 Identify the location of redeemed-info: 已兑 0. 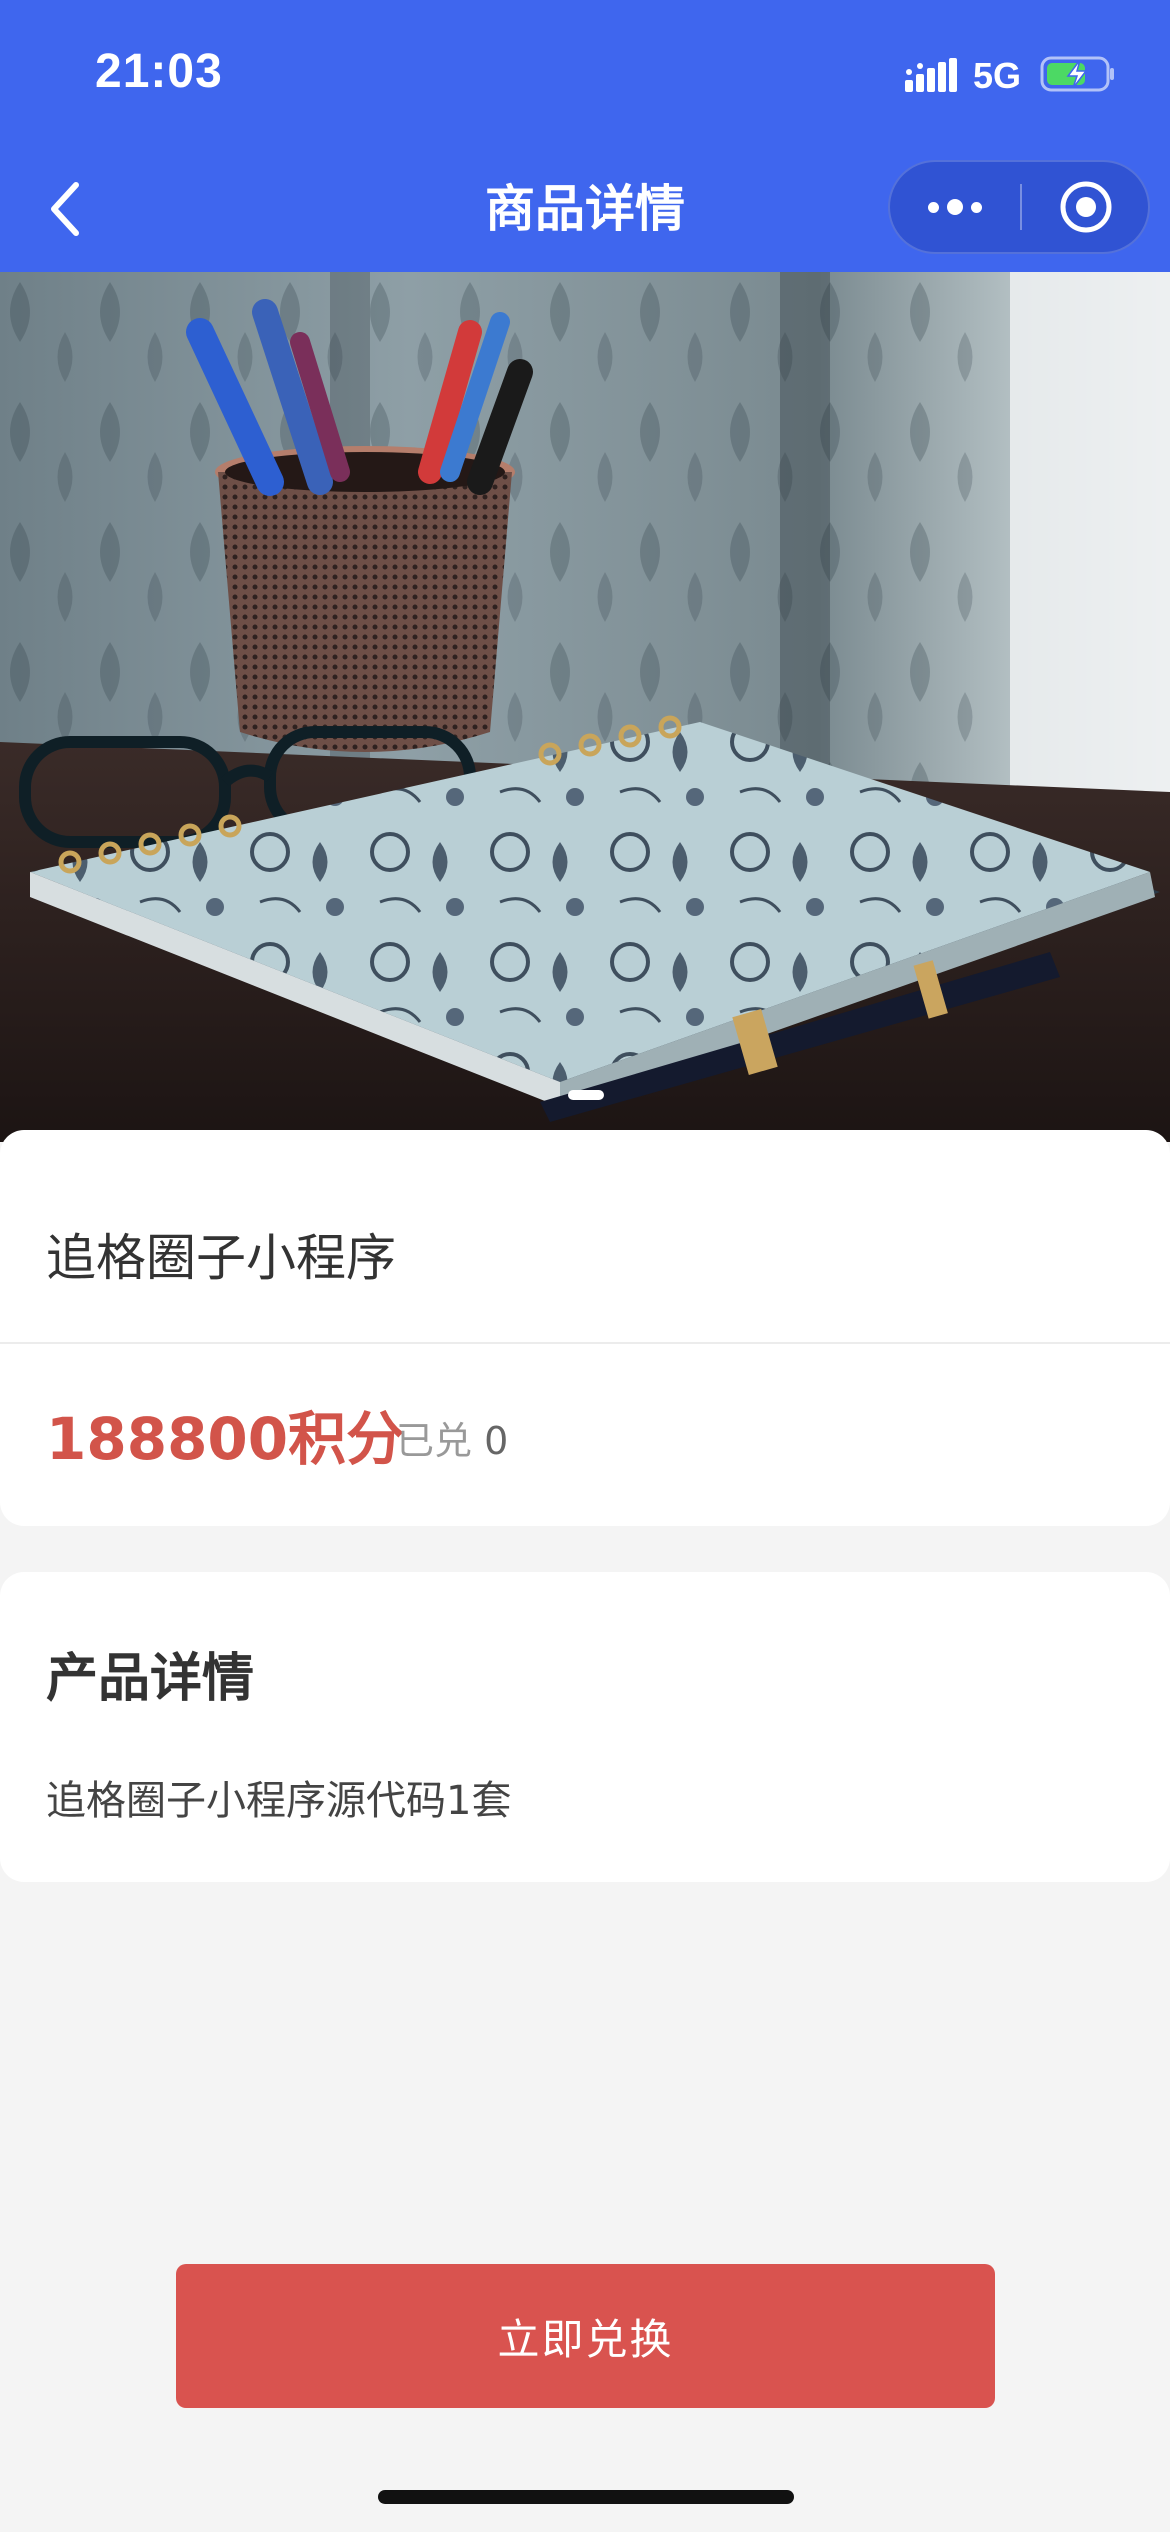
(452, 1437).